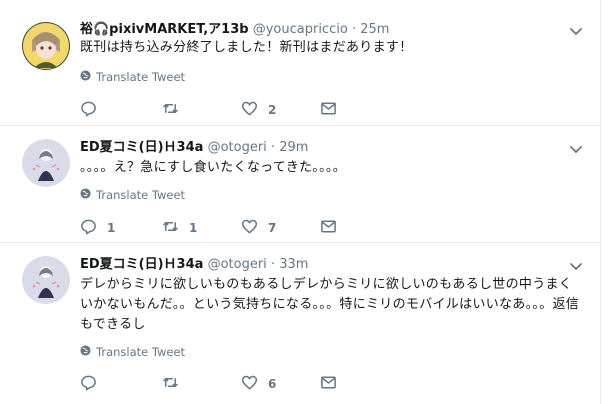 This screenshot has height=404, width=613. I want to click on tweet-actions: 1 1 7, so click(230, 228).